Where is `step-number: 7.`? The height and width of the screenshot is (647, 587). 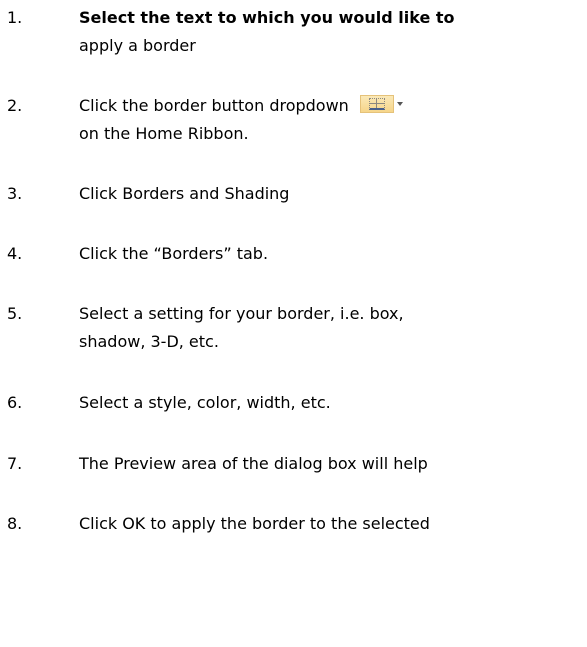
step-number: 7. is located at coordinates (15, 463).